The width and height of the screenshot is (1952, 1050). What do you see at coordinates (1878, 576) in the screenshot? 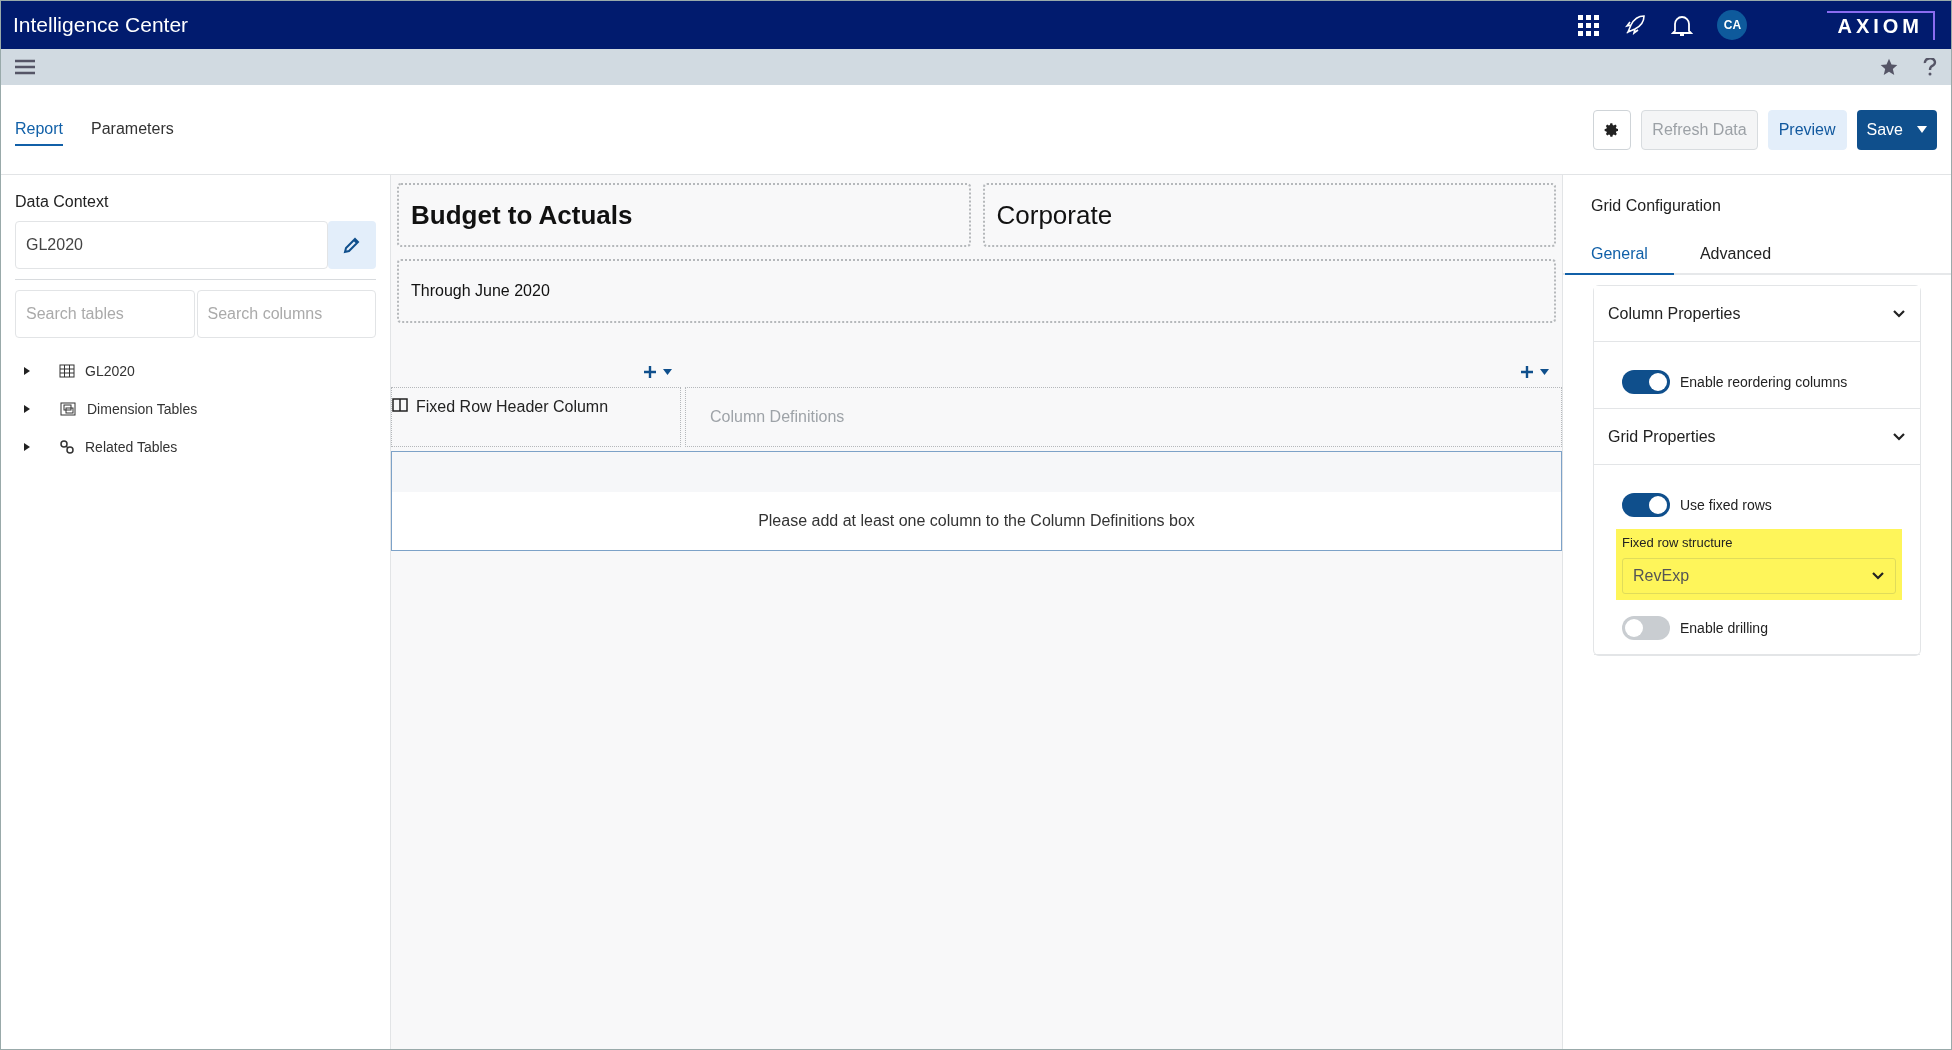
I see `chevron-down-icon` at bounding box center [1878, 576].